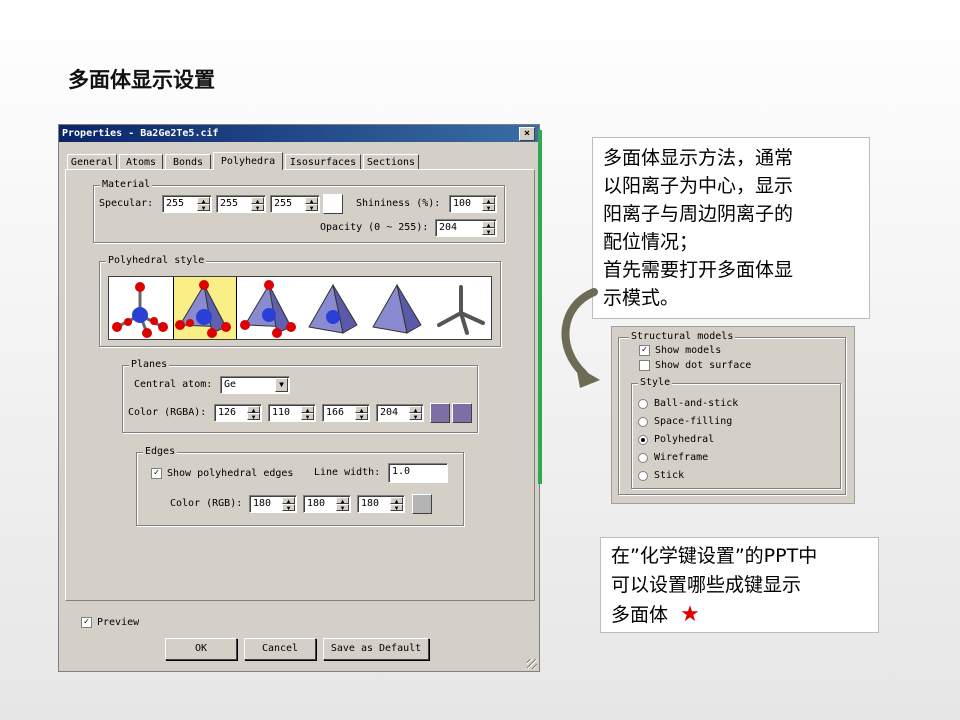 Image resolution: width=960 pixels, height=720 pixels. I want to click on tab-sections: Sections, so click(391, 161).